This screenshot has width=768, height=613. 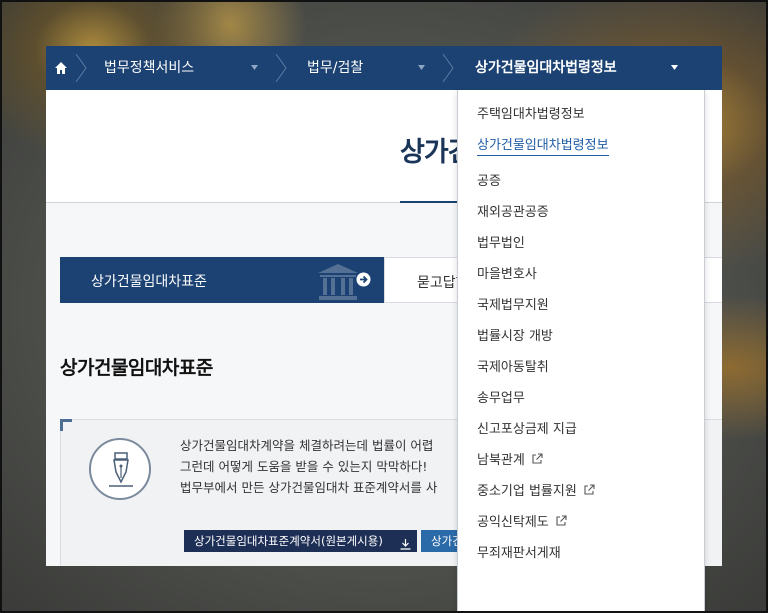 What do you see at coordinates (384, 68) in the screenshot?
I see `top-navigation-bar: 법무정책서비스 법무/검찰 상가건물임대차법령정보` at bounding box center [384, 68].